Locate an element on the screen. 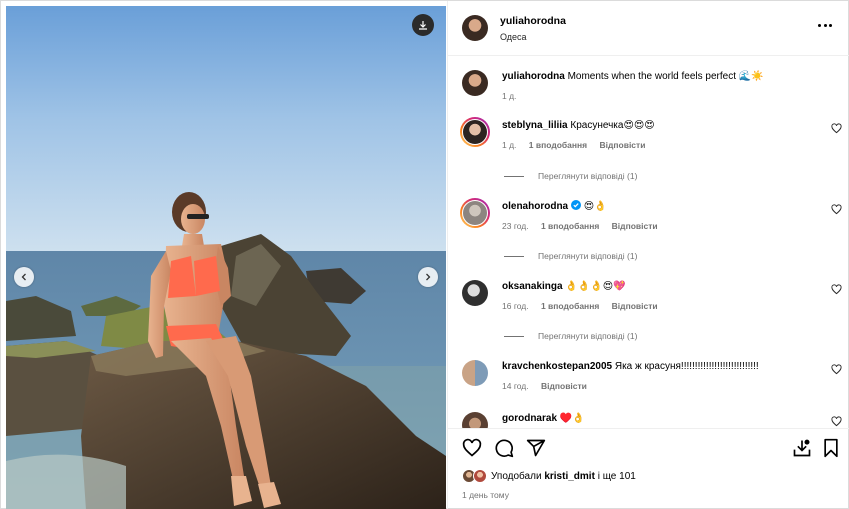  download-post-icon is located at coordinates (802, 448).